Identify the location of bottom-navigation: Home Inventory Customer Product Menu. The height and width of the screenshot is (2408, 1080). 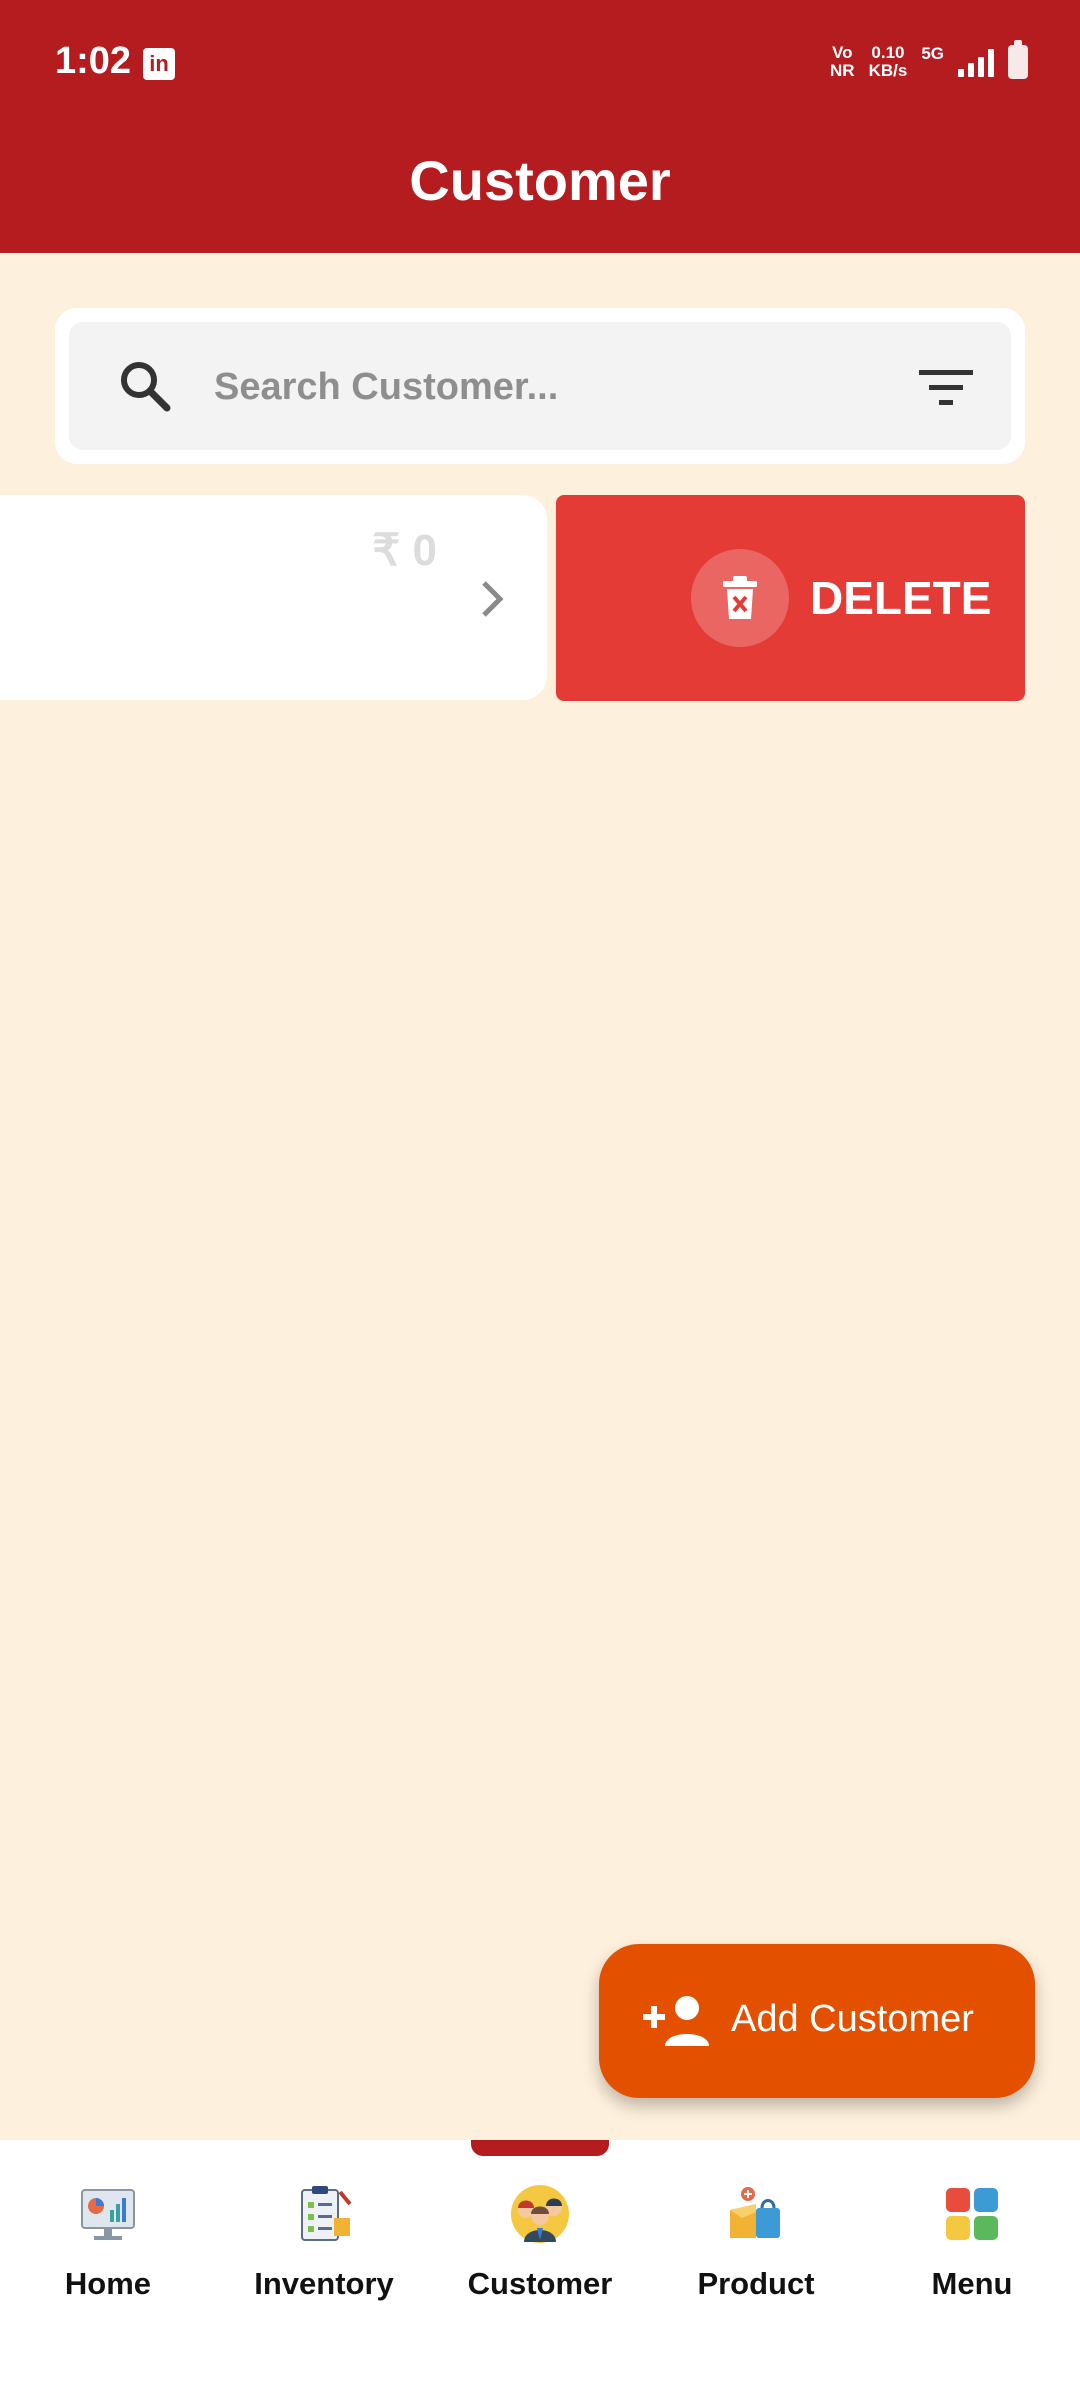
(540, 2274).